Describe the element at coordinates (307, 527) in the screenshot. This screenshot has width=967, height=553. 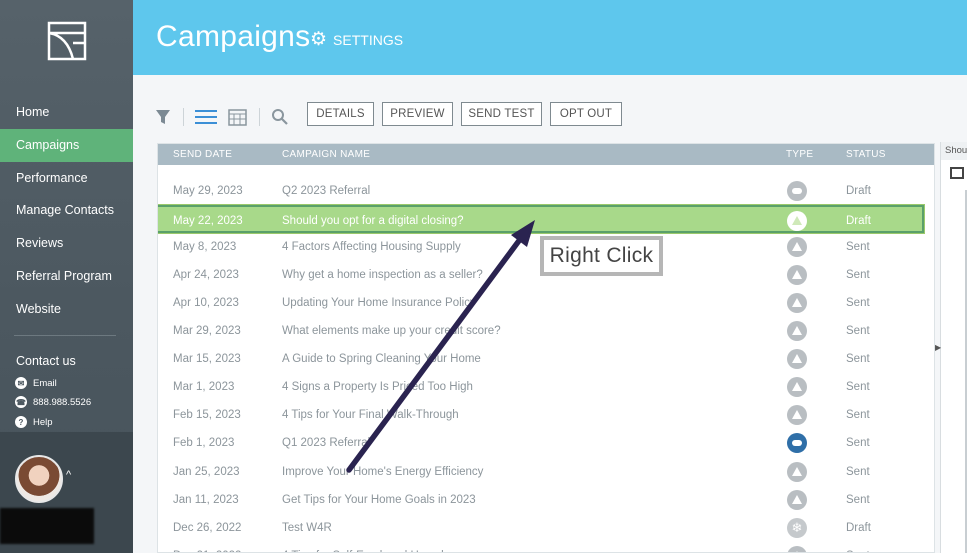
I see `campaign-name-cell: Test W4R` at that location.